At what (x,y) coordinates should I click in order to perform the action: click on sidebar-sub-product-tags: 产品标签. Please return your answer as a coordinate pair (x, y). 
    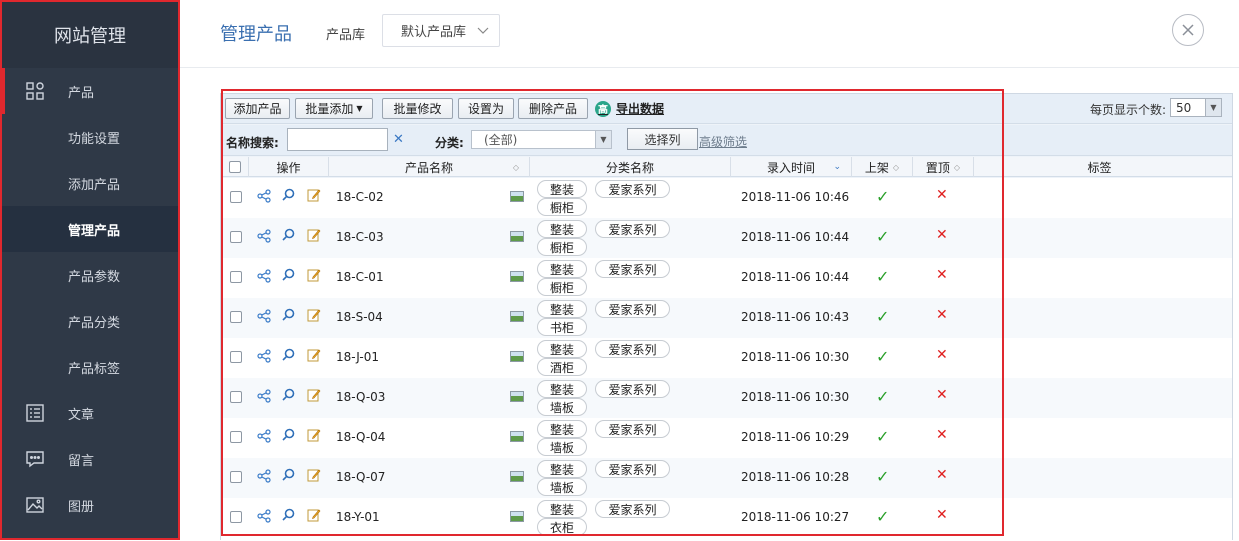
    Looking at the image, I should click on (90, 367).